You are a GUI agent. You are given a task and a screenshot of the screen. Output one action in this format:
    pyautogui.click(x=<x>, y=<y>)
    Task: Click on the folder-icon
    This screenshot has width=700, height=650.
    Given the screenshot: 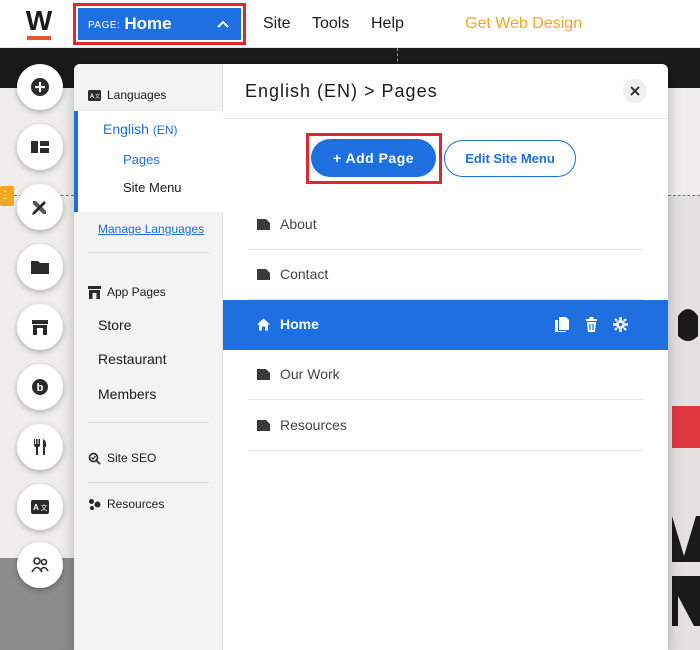 What is the action you would take?
    pyautogui.click(x=40, y=267)
    